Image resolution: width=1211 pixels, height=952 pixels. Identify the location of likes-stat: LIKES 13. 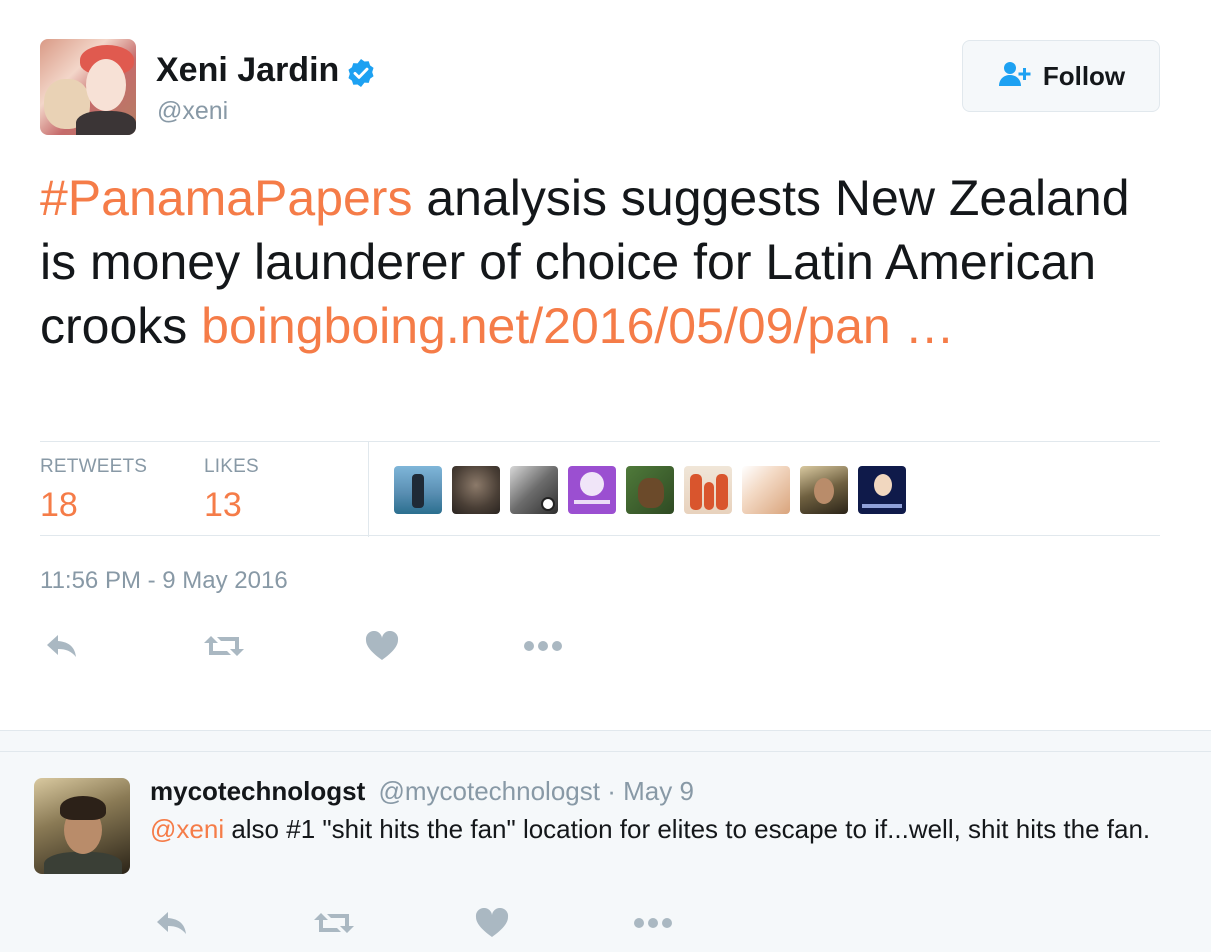
(231, 490).